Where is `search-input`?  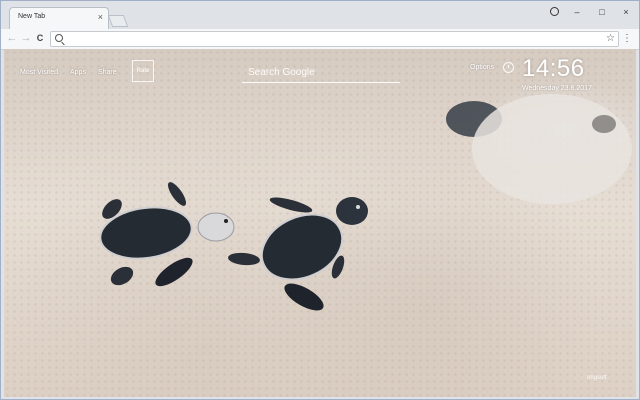
search-input is located at coordinates (323, 72).